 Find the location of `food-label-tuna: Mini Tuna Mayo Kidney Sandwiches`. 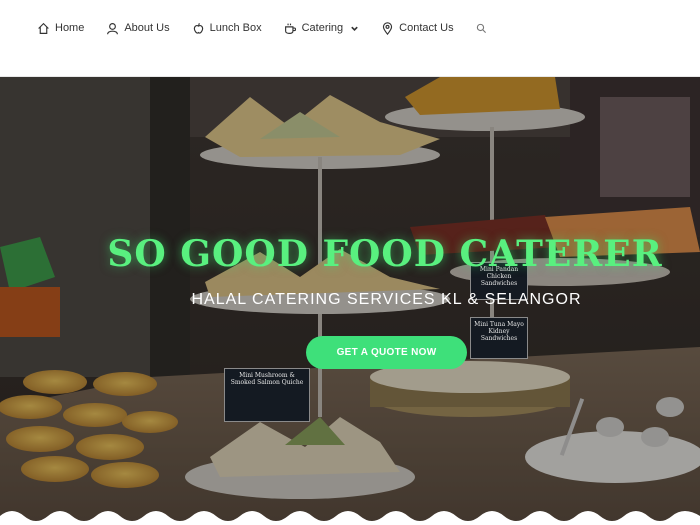

food-label-tuna: Mini Tuna Mayo Kidney Sandwiches is located at coordinates (499, 331).